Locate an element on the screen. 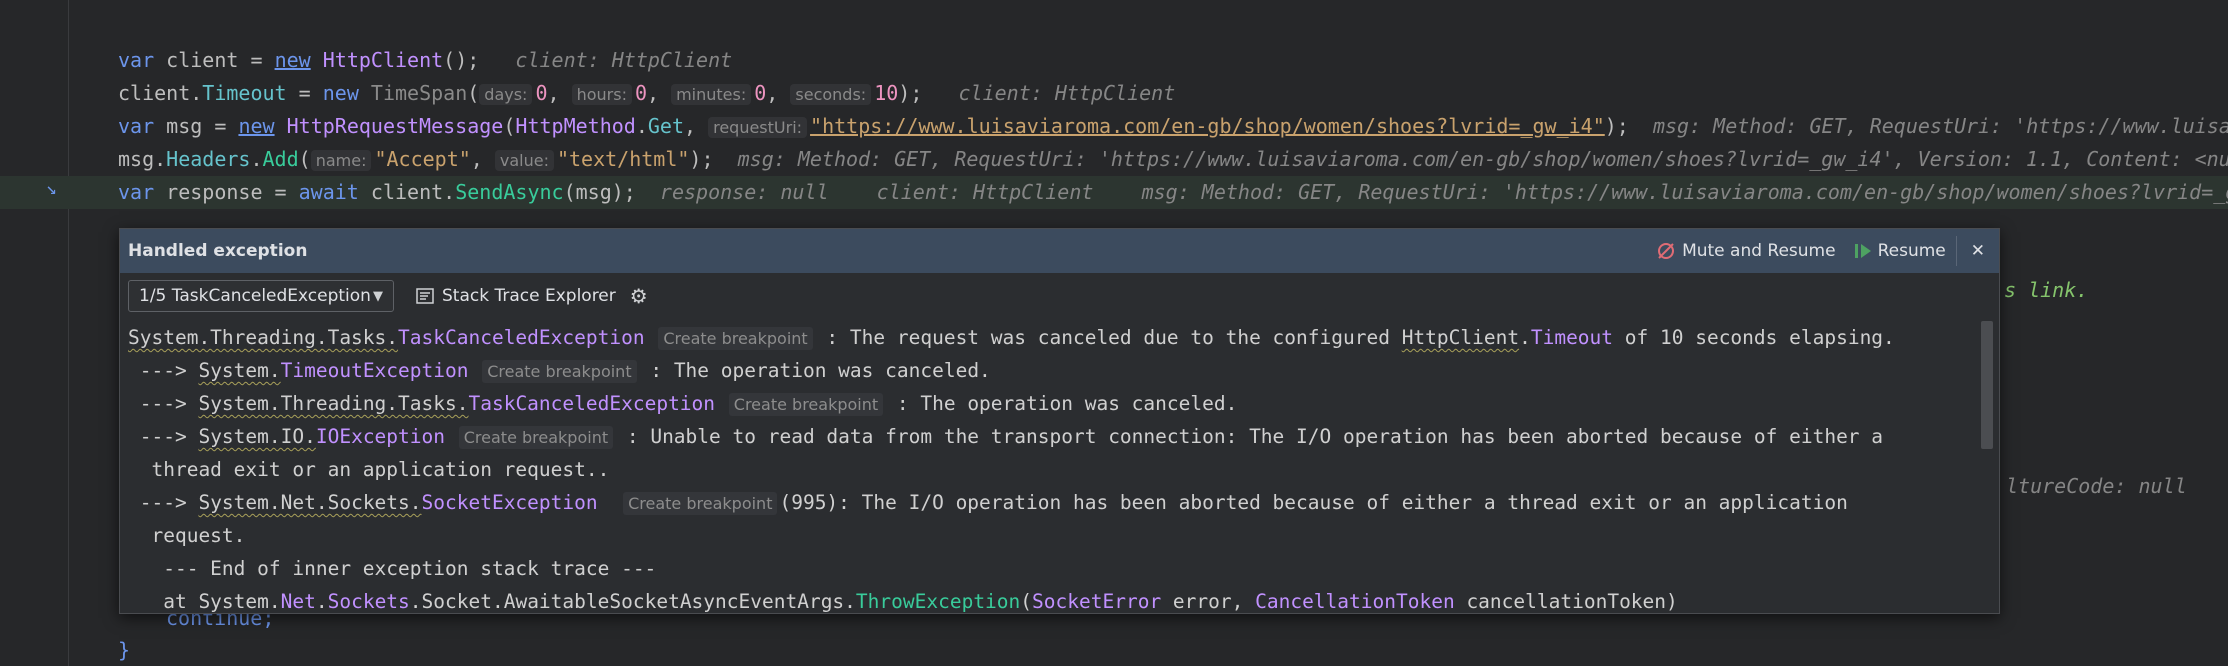  identifier: msg. is located at coordinates (142, 159).